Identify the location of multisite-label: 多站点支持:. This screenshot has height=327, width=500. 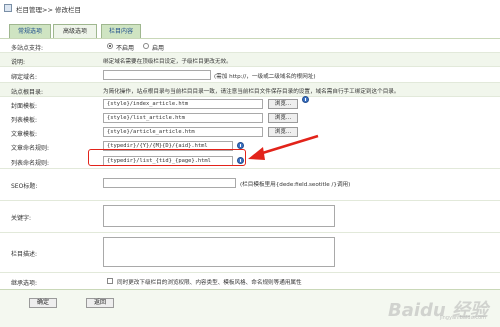
(27, 48).